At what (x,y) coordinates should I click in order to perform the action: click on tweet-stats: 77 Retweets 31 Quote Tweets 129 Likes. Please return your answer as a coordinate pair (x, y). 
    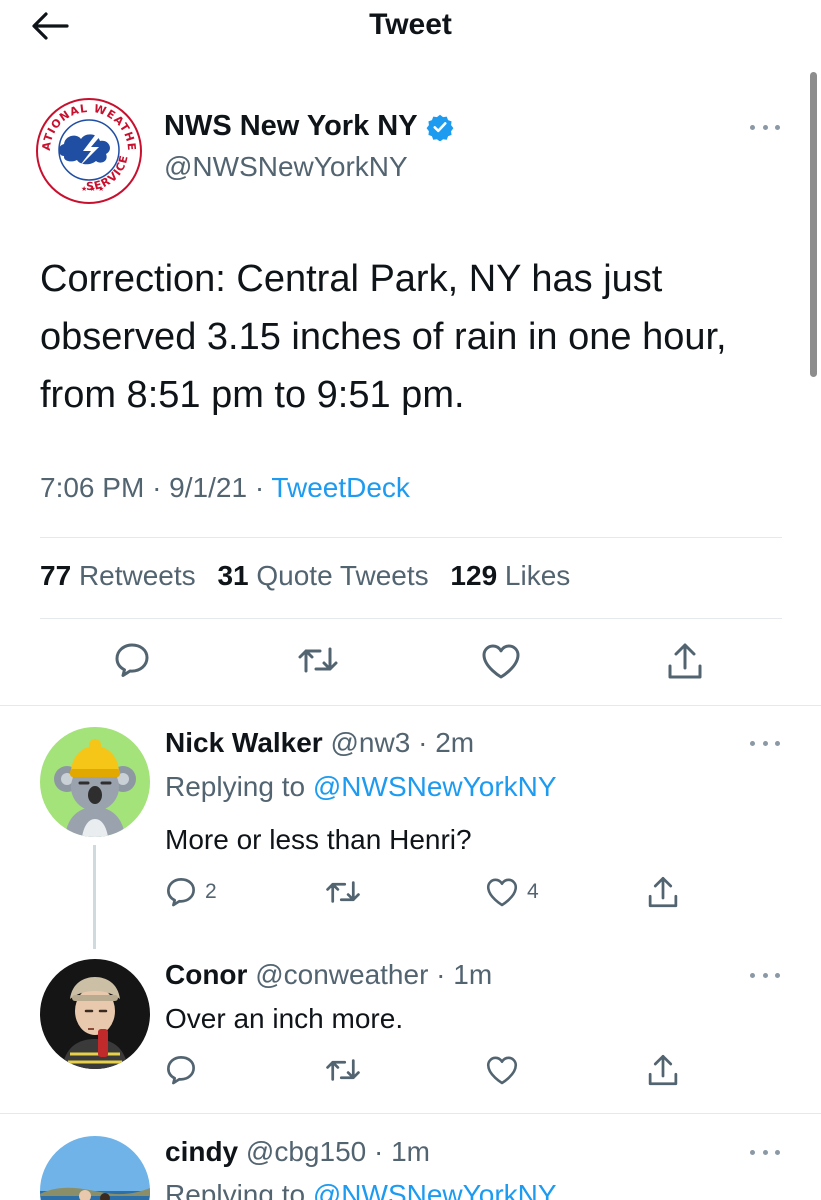
    Looking at the image, I should click on (305, 576).